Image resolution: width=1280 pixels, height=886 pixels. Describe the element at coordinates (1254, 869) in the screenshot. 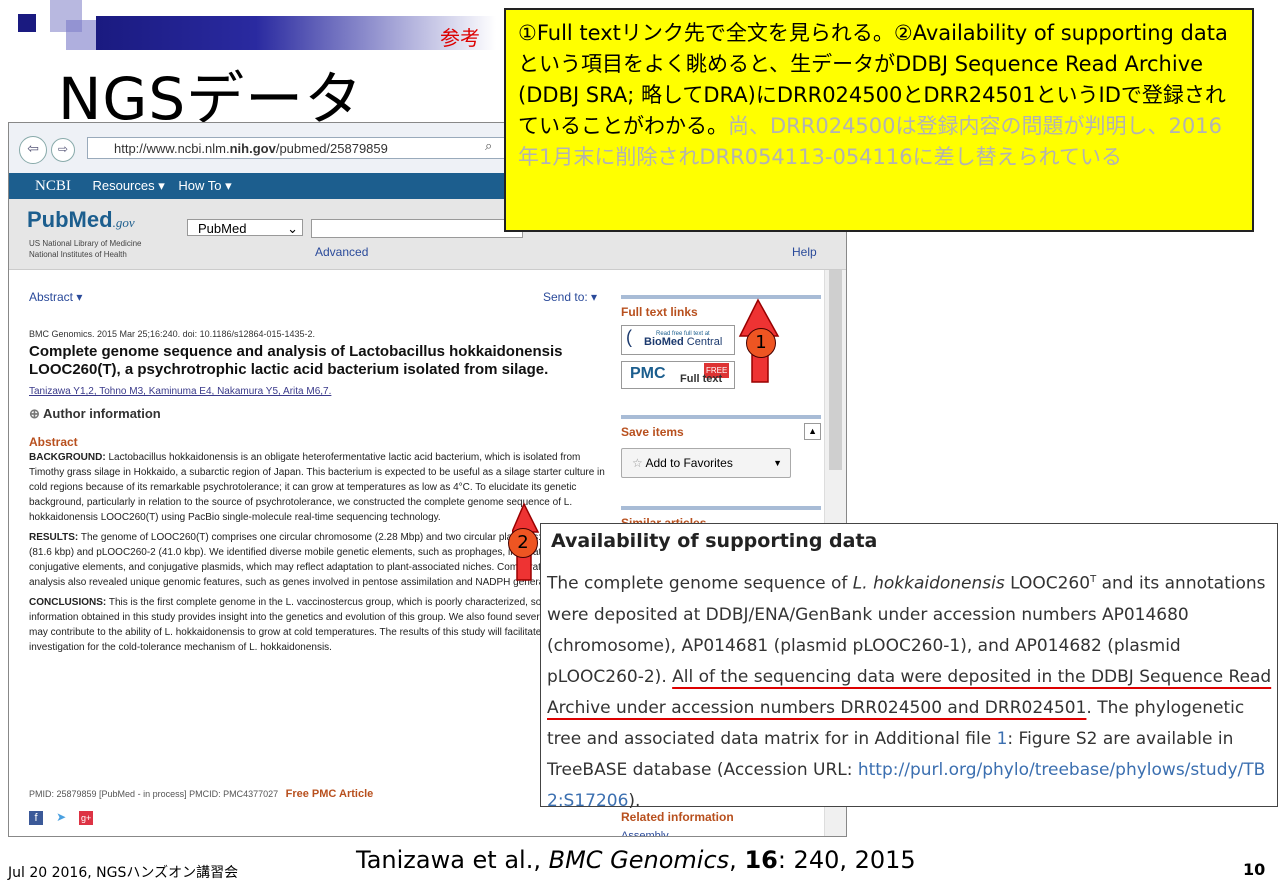

I see `page-number: 10` at that location.